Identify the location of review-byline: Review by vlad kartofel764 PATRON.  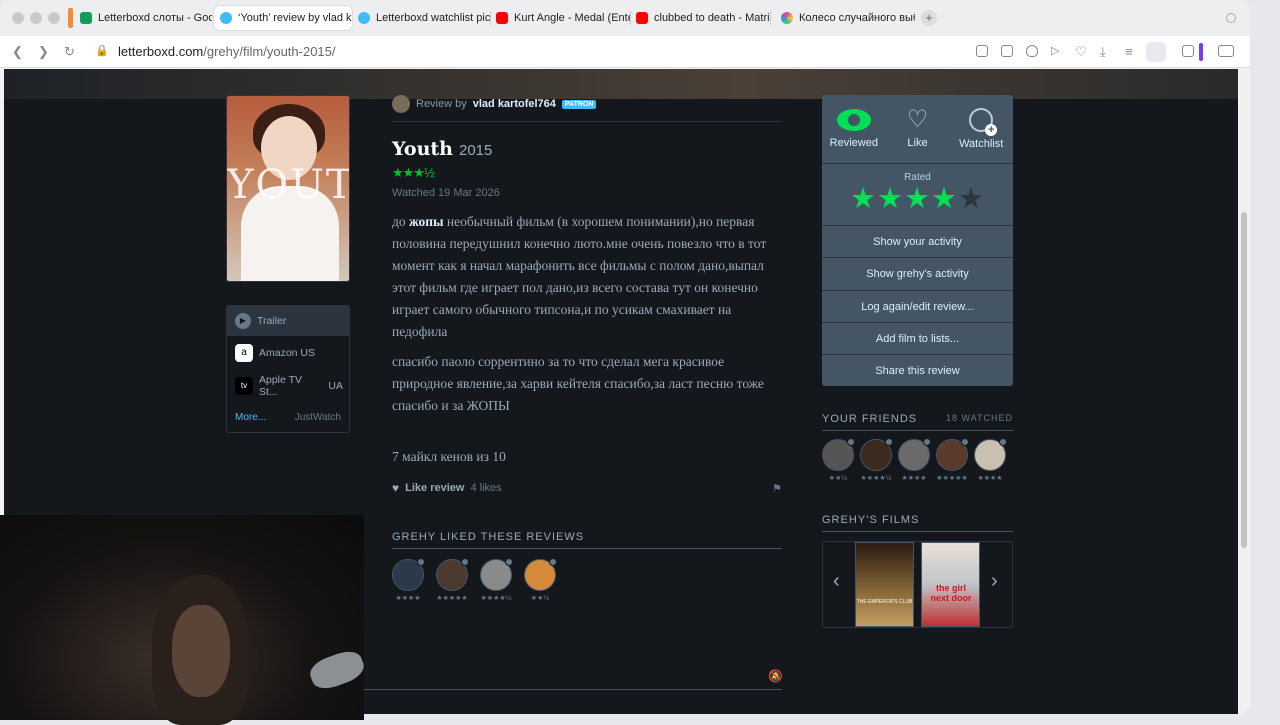
(587, 108).